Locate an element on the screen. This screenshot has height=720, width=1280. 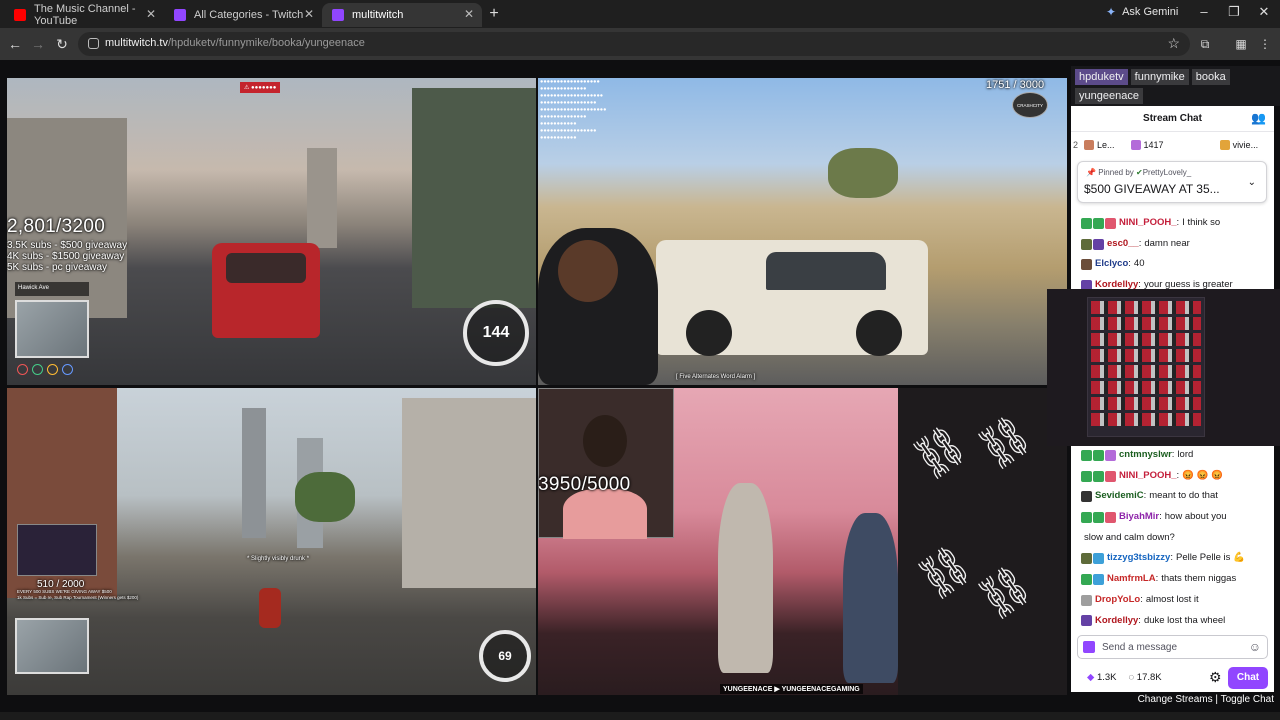
chat-username: esc0__ is located at coordinates (1123, 244).